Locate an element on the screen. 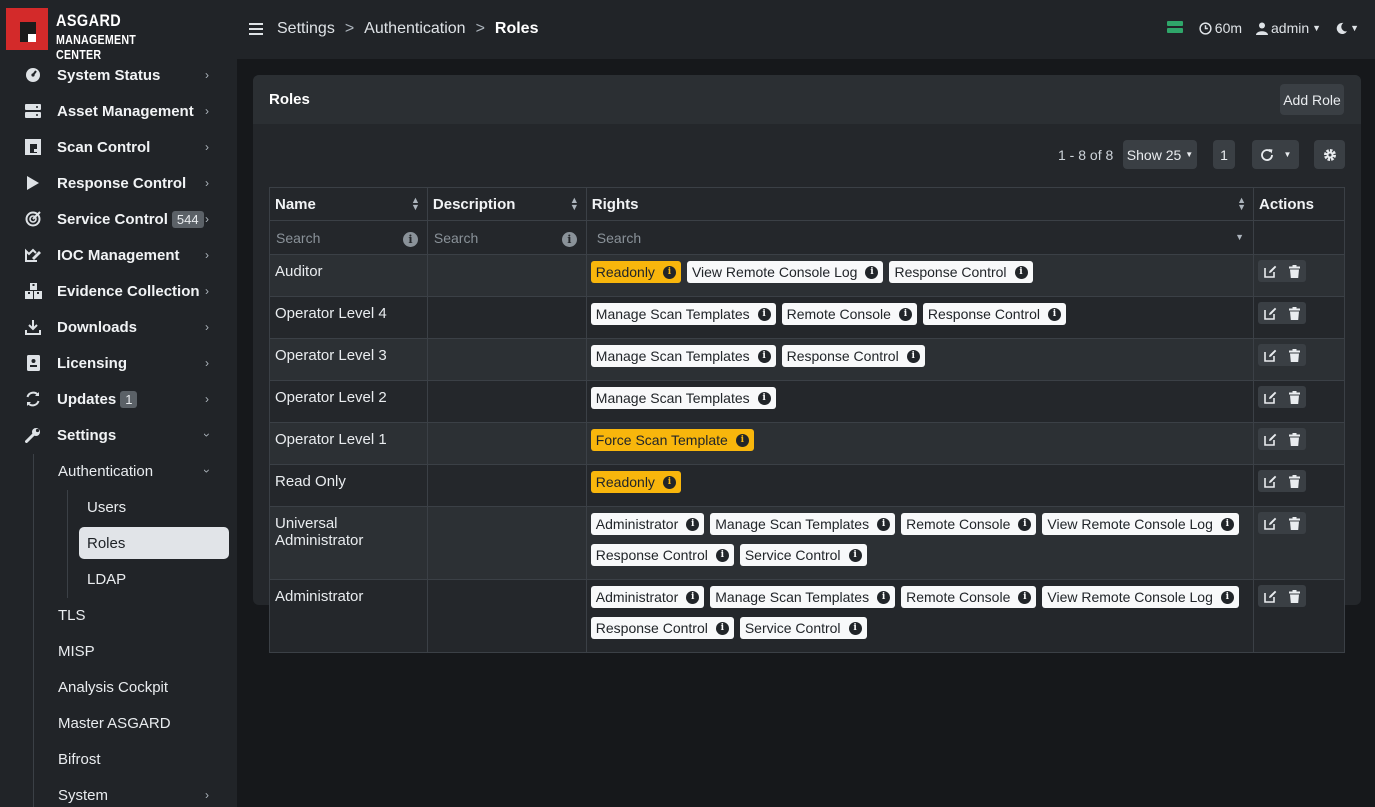  sidebar-item-label: Authentication is located at coordinates (106, 471).